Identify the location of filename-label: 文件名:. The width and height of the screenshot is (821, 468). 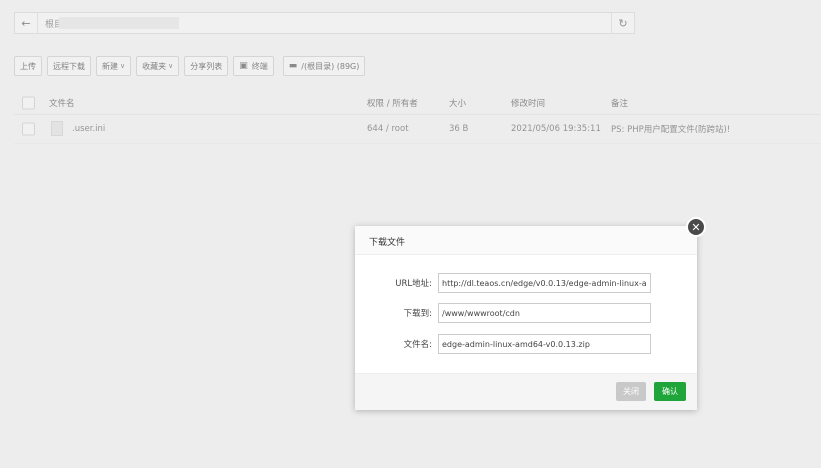
(417, 345).